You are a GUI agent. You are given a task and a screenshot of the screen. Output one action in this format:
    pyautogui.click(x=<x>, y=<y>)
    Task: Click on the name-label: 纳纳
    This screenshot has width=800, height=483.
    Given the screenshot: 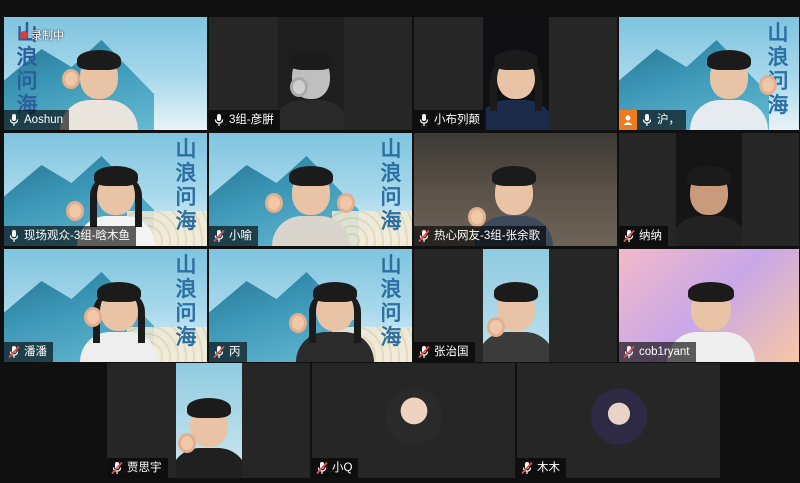 What is the action you would take?
    pyautogui.click(x=643, y=236)
    